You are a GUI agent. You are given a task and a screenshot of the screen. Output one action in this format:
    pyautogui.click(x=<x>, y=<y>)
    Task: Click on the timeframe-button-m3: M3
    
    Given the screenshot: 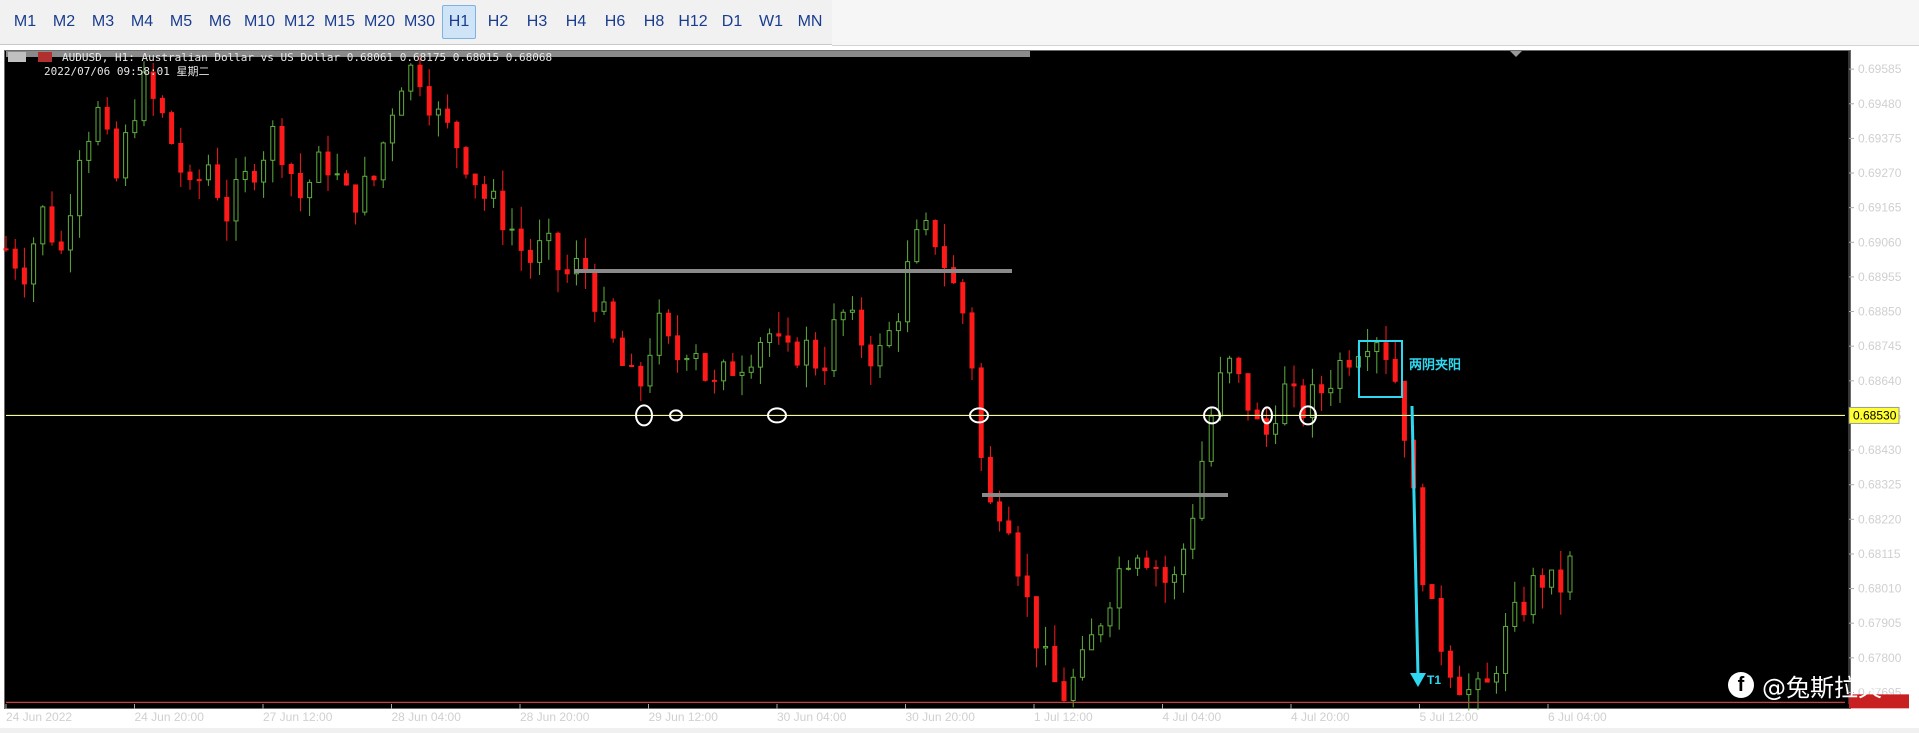 What is the action you would take?
    pyautogui.click(x=103, y=22)
    